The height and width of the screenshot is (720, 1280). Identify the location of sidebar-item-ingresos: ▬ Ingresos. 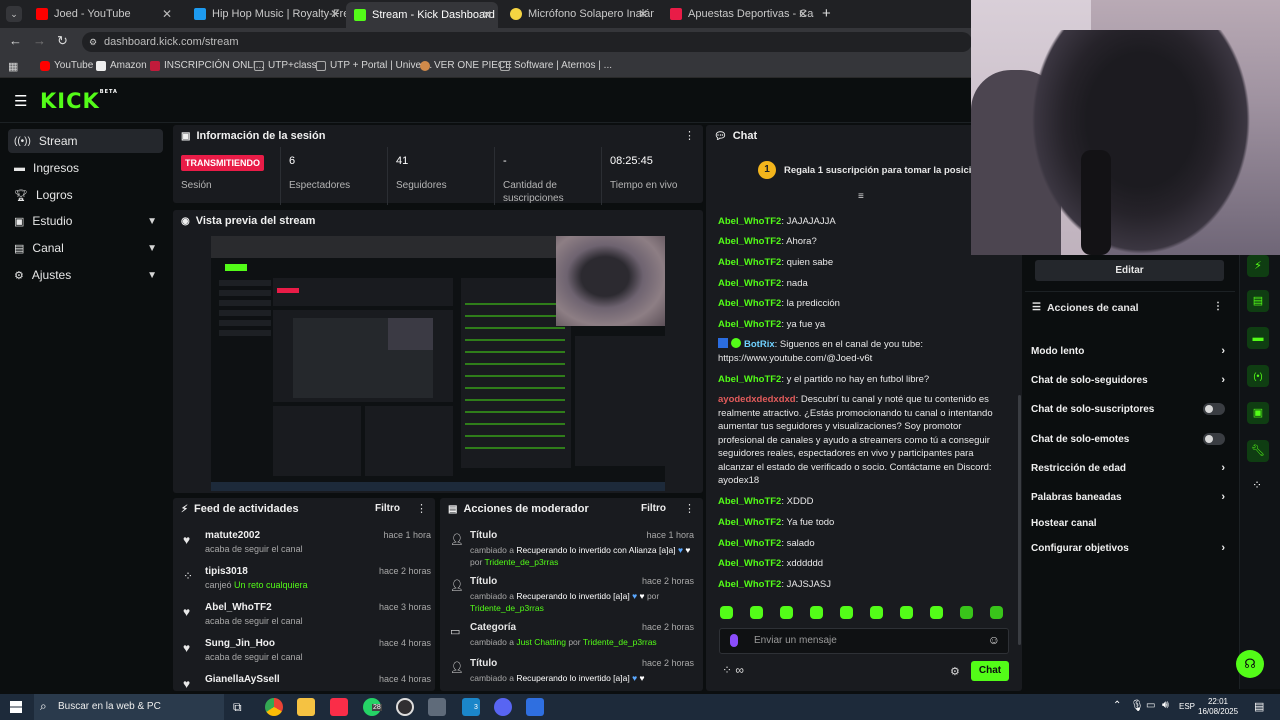
(85, 168).